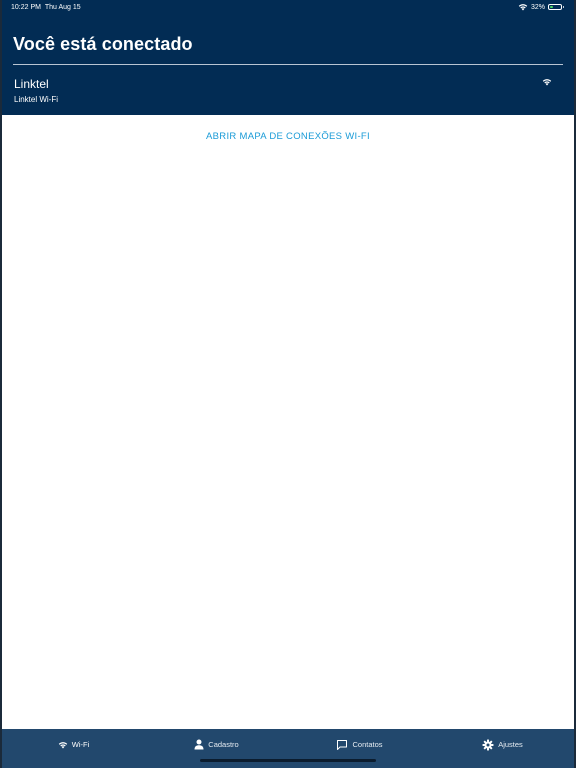 Image resolution: width=576 pixels, height=768 pixels. What do you see at coordinates (342, 744) in the screenshot?
I see `chat-bubble-icon` at bounding box center [342, 744].